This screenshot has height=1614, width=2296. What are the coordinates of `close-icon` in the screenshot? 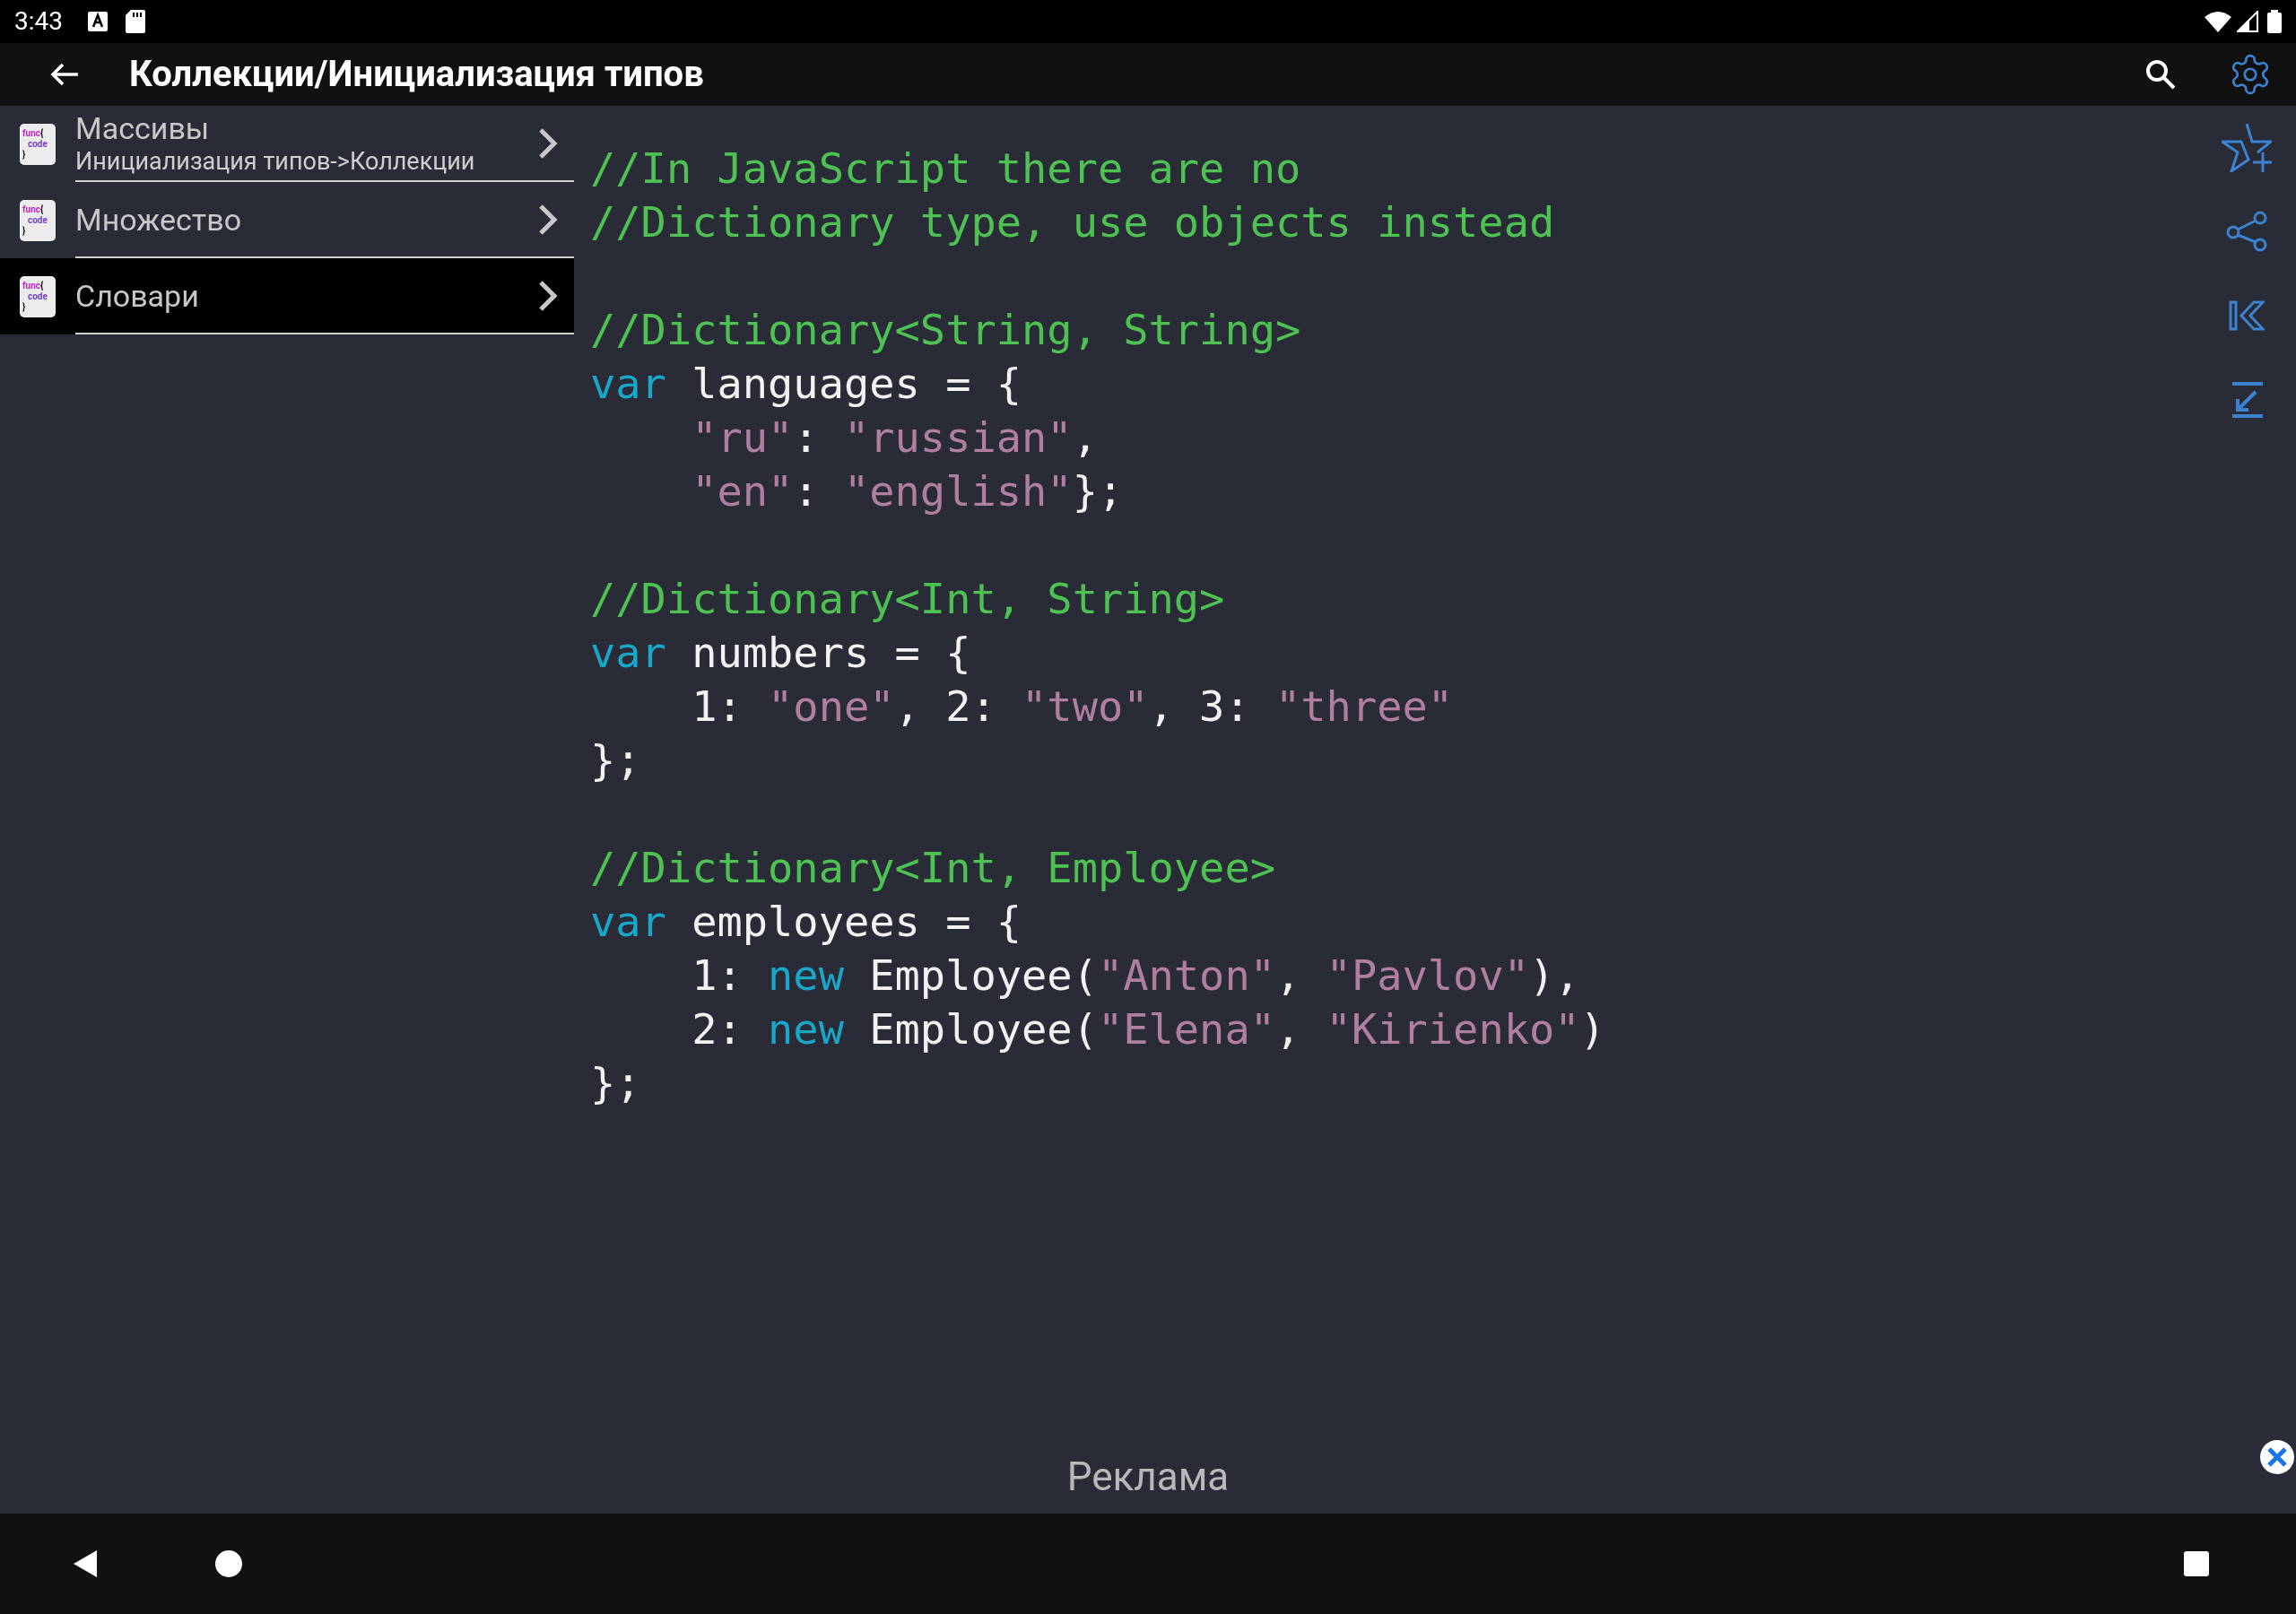 It's located at (2277, 1457).